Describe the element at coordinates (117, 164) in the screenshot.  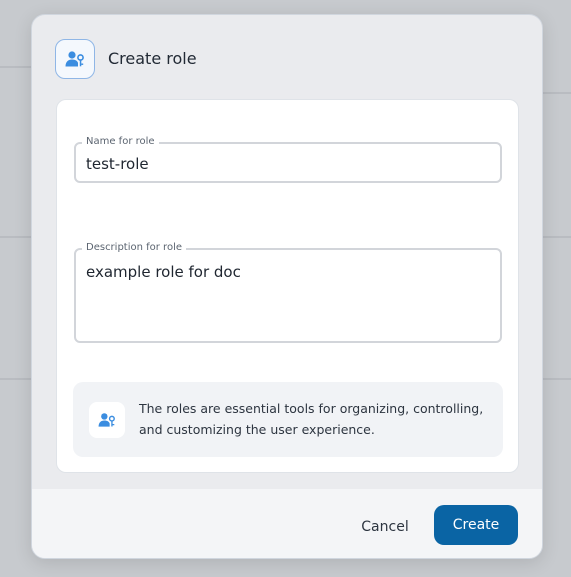
I see `role-name-input: test-role` at that location.